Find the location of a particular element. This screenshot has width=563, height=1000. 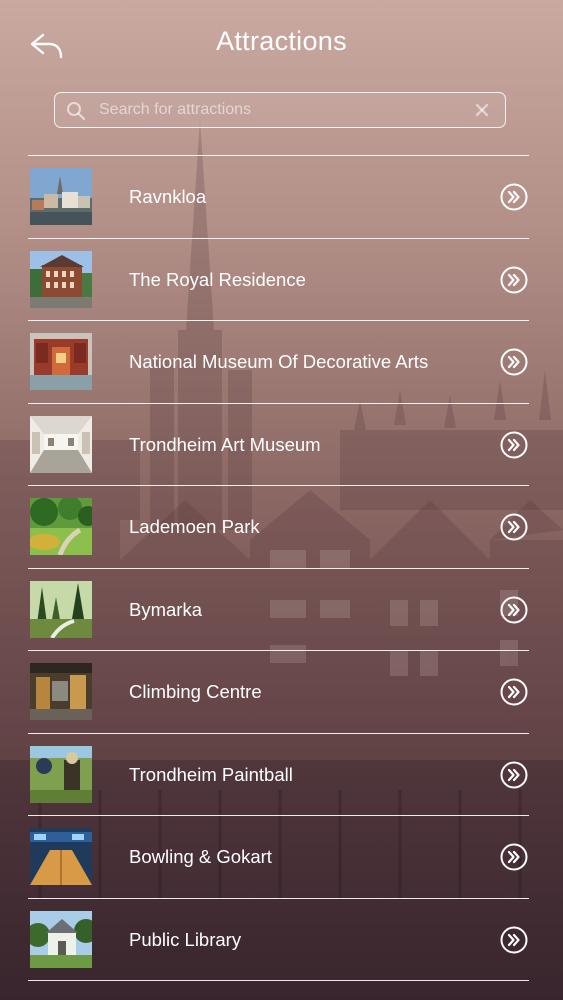

bowling-photo is located at coordinates (61, 856).